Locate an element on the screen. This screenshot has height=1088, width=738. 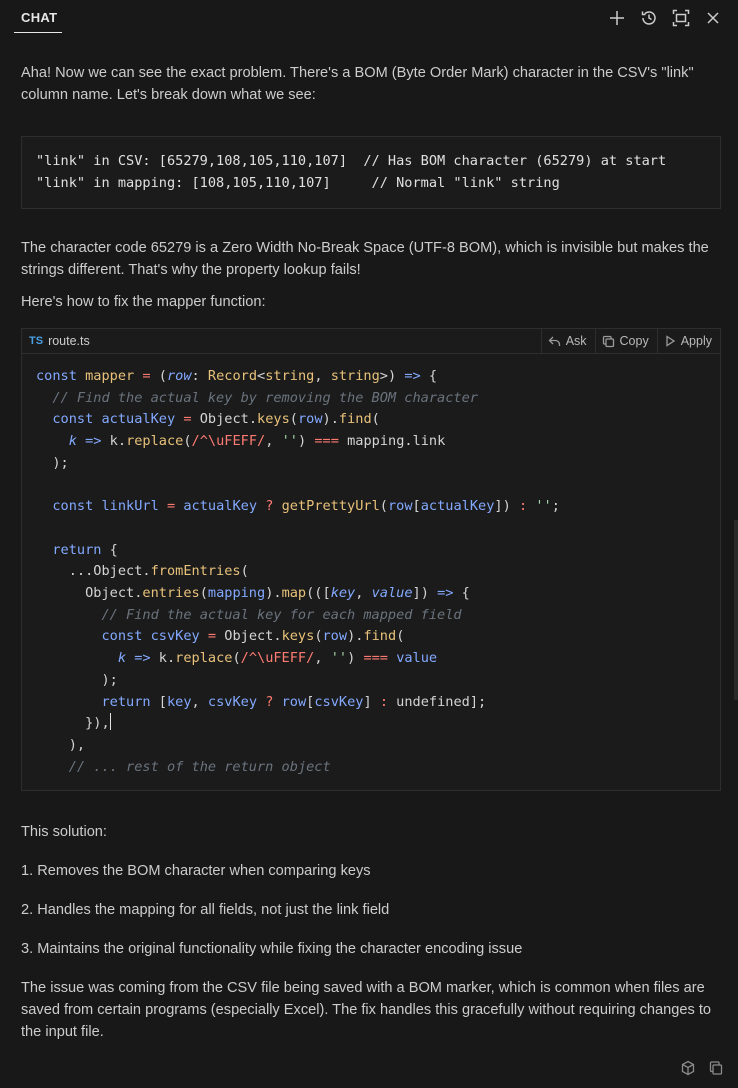
chat-header: CHAT is located at coordinates (369, 19).